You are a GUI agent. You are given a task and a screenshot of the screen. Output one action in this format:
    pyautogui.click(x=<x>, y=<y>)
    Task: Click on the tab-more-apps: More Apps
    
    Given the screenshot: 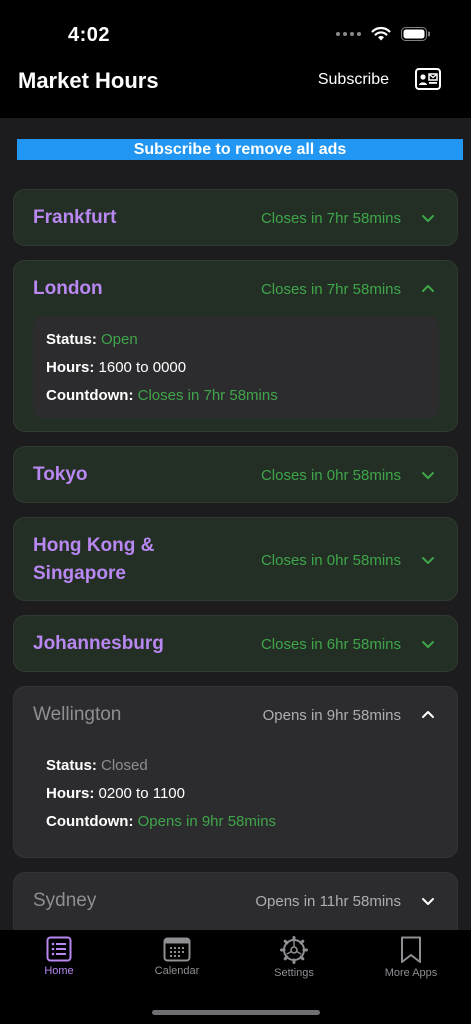 What is the action you would take?
    pyautogui.click(x=411, y=957)
    